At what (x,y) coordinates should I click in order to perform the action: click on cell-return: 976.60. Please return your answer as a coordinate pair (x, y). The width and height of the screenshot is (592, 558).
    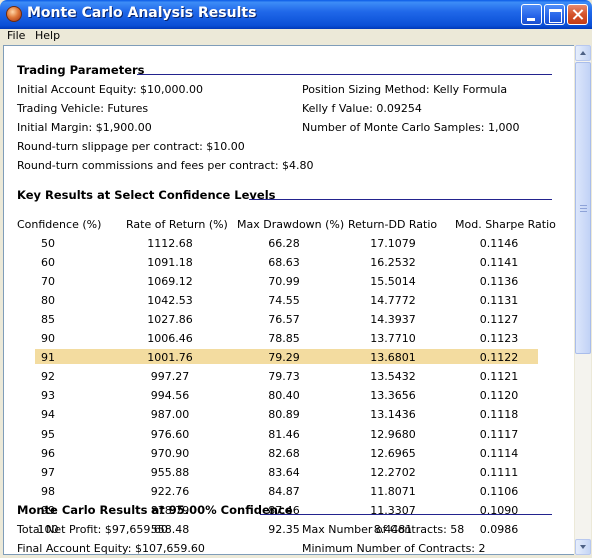
    Looking at the image, I should click on (170, 434).